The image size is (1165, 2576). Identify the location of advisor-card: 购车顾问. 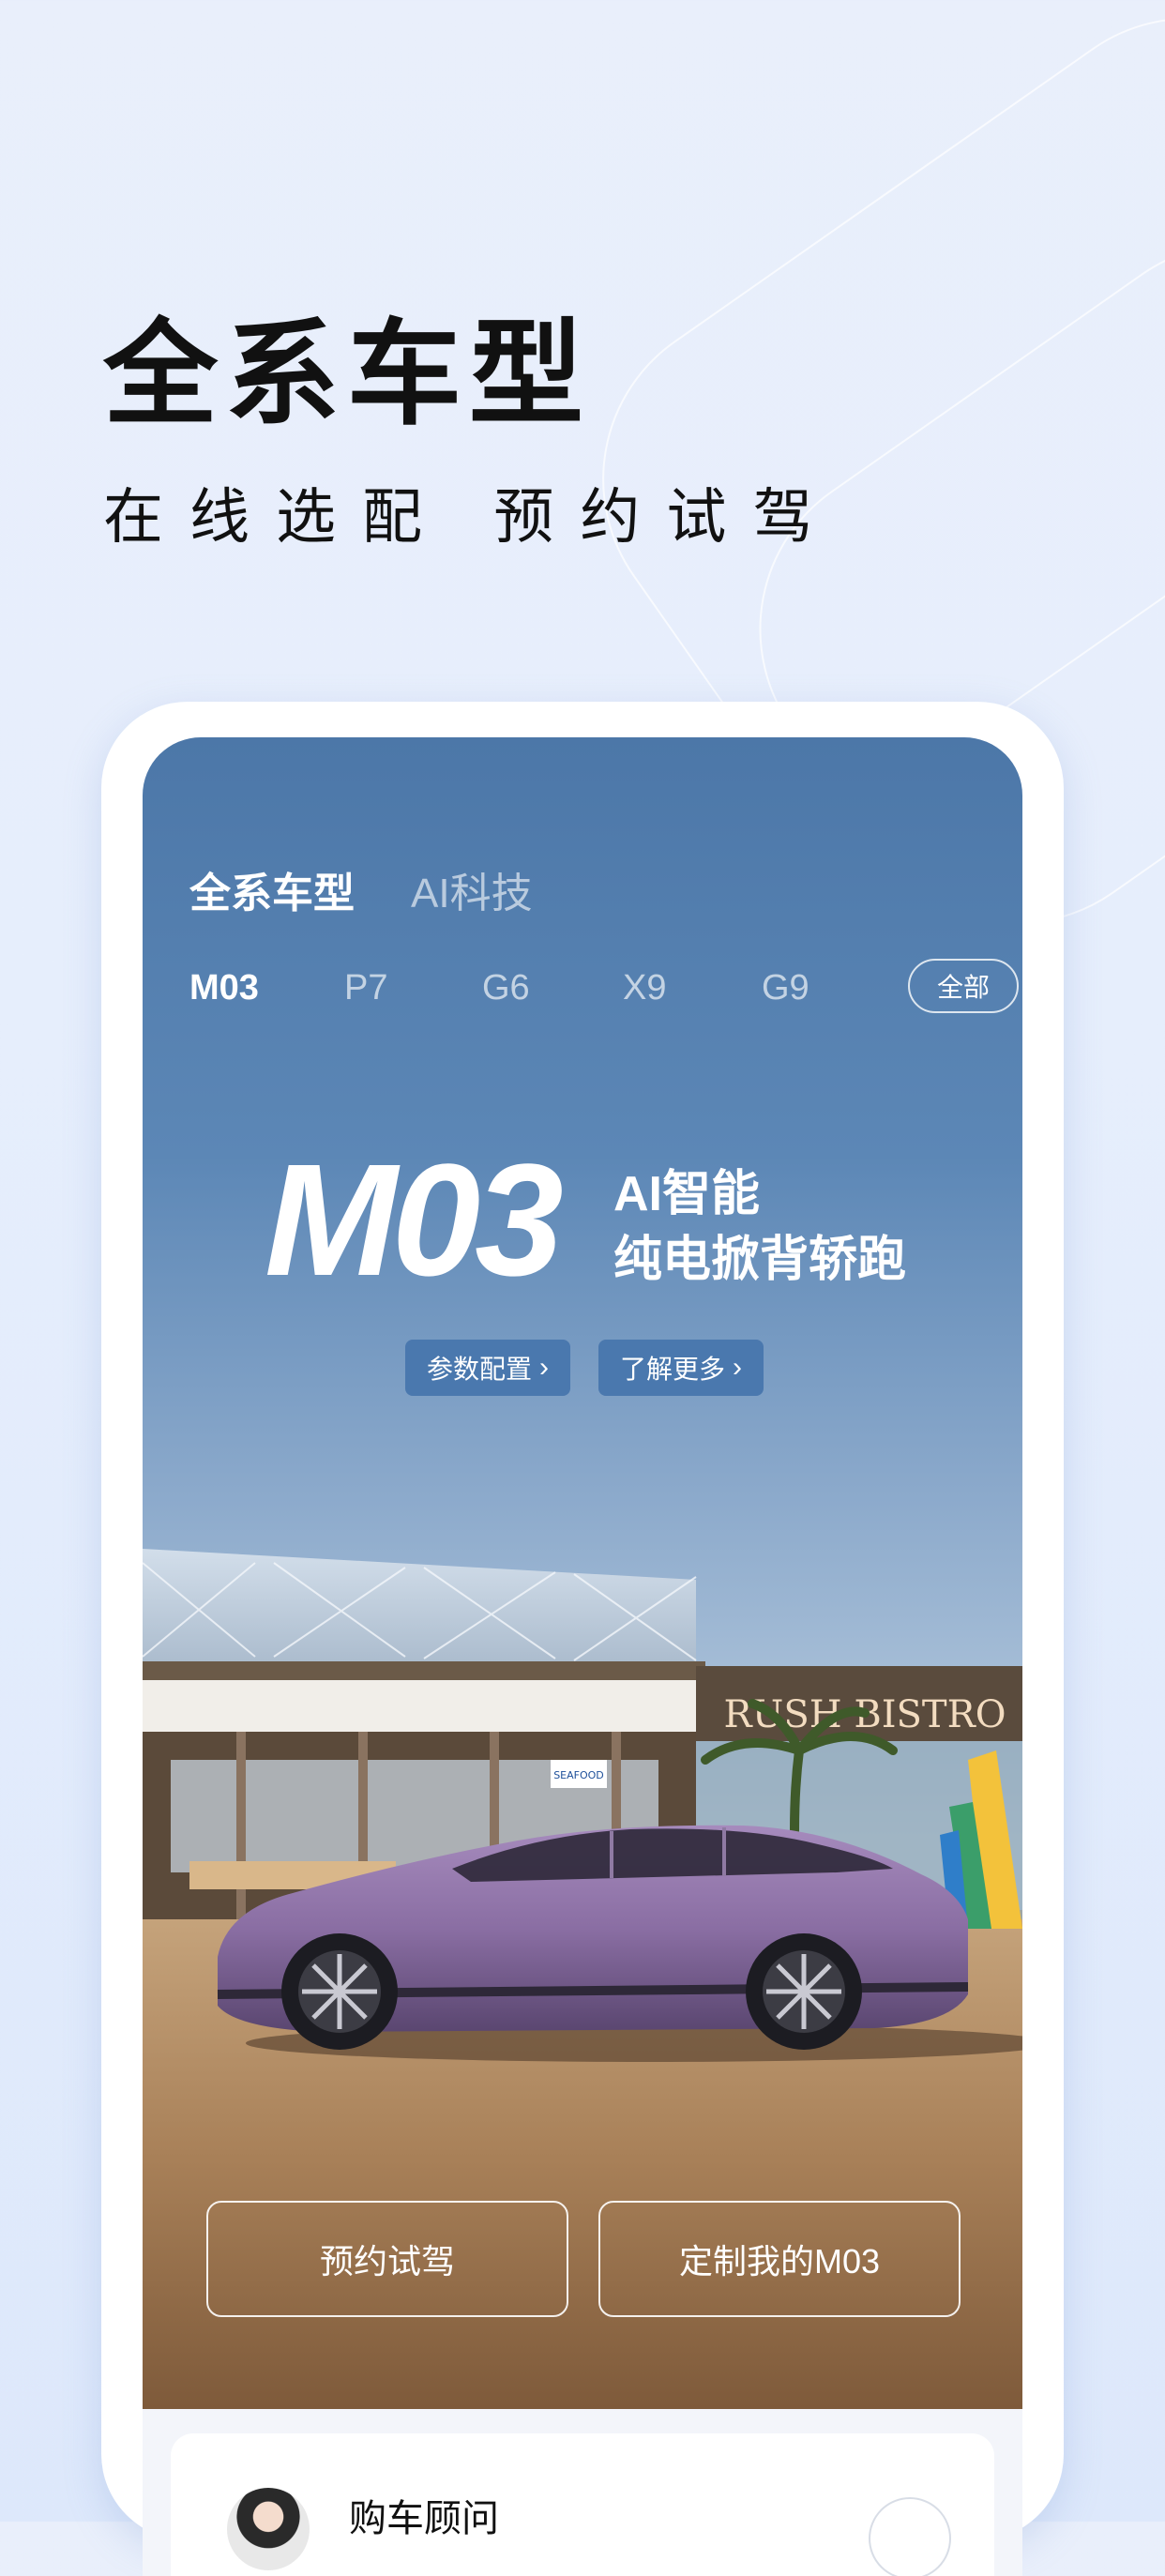
(582, 2504).